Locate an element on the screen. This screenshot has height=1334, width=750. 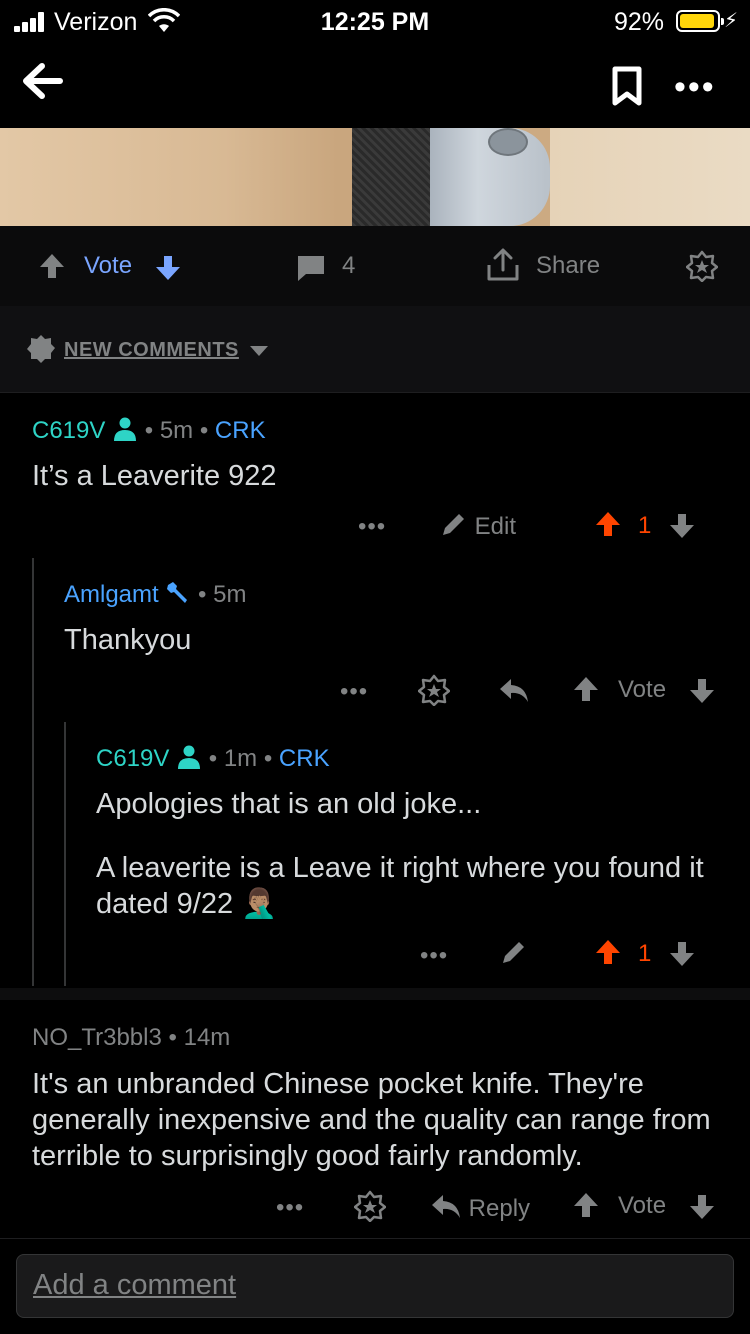
comment-time: 1m is located at coordinates (240, 758).